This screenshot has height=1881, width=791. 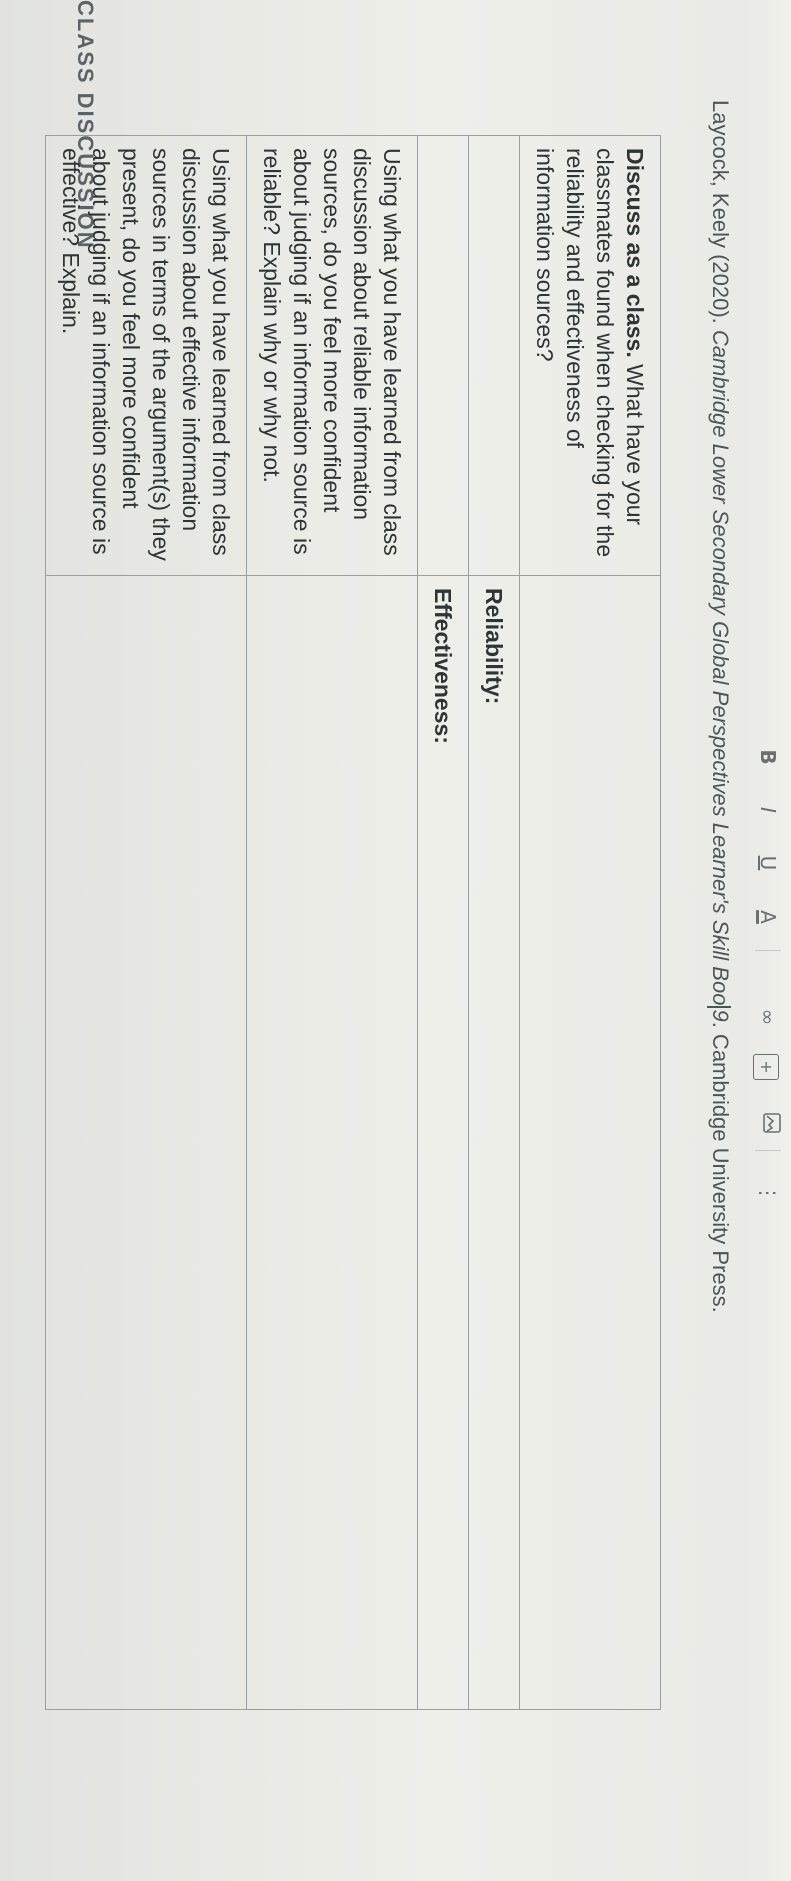 I want to click on more-options-icon: ⋮, so click(x=768, y=1193).